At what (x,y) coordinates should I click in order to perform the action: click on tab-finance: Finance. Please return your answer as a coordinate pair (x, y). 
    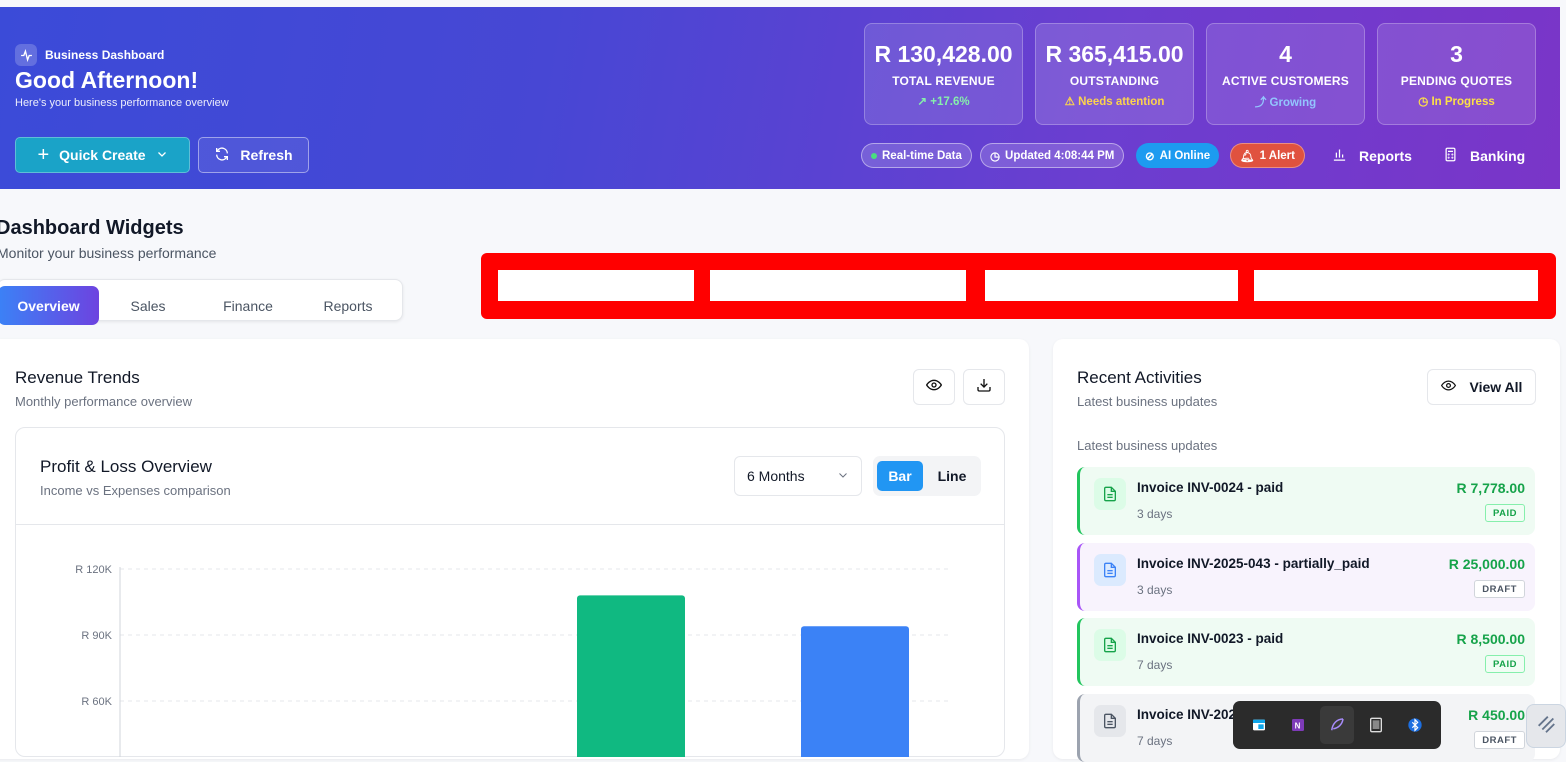
    Looking at the image, I should click on (248, 305).